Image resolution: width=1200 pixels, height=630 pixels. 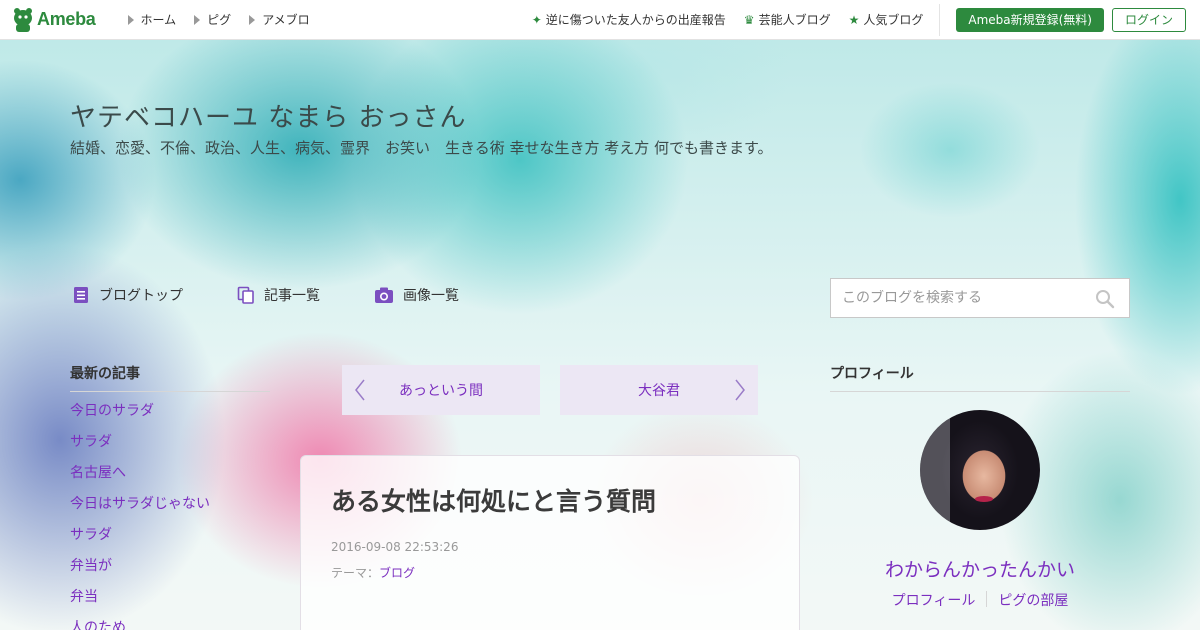 I want to click on profile-heading: プロフィール, so click(x=980, y=377).